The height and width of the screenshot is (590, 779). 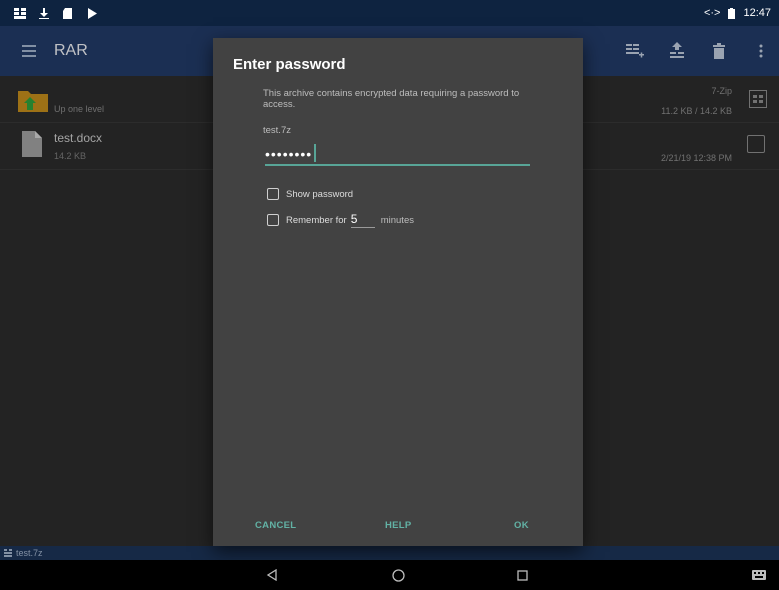 I want to click on remember-minutes-input: 5, so click(x=362, y=220).